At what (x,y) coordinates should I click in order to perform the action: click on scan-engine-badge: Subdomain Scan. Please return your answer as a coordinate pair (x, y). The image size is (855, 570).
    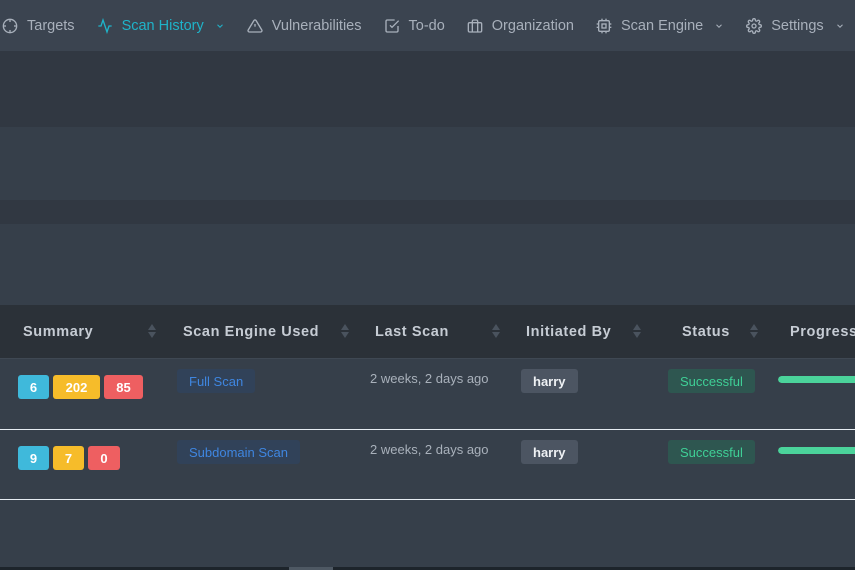
    Looking at the image, I should click on (239, 452).